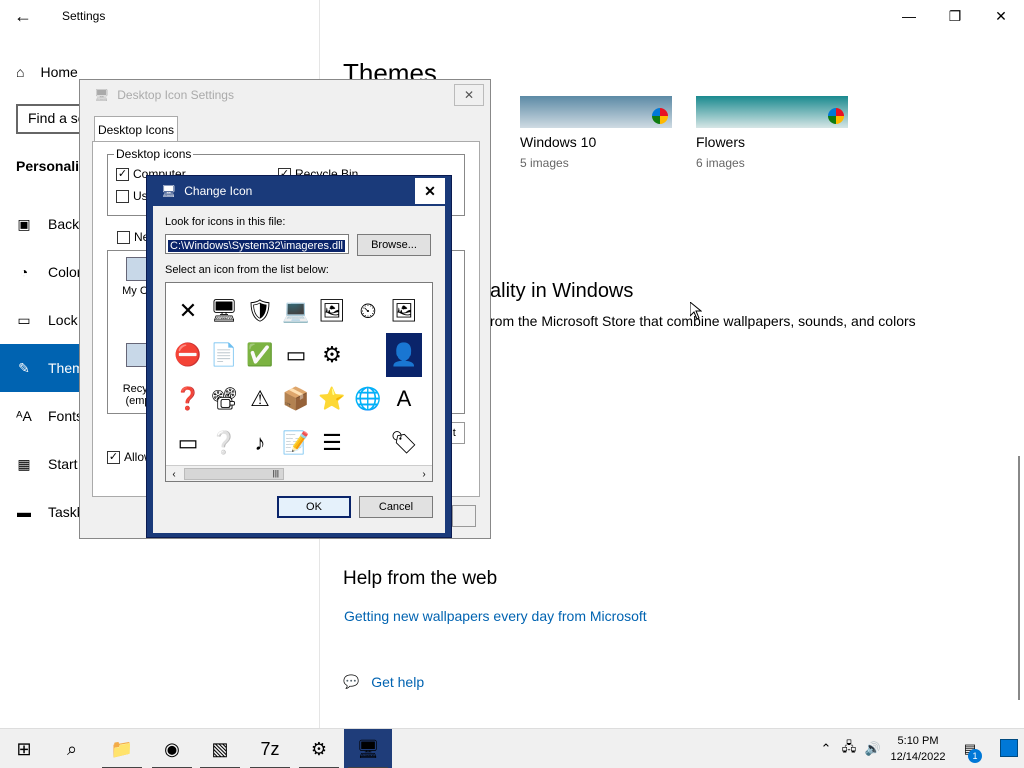  I want to click on nav-item-label: Color, so click(65, 272).